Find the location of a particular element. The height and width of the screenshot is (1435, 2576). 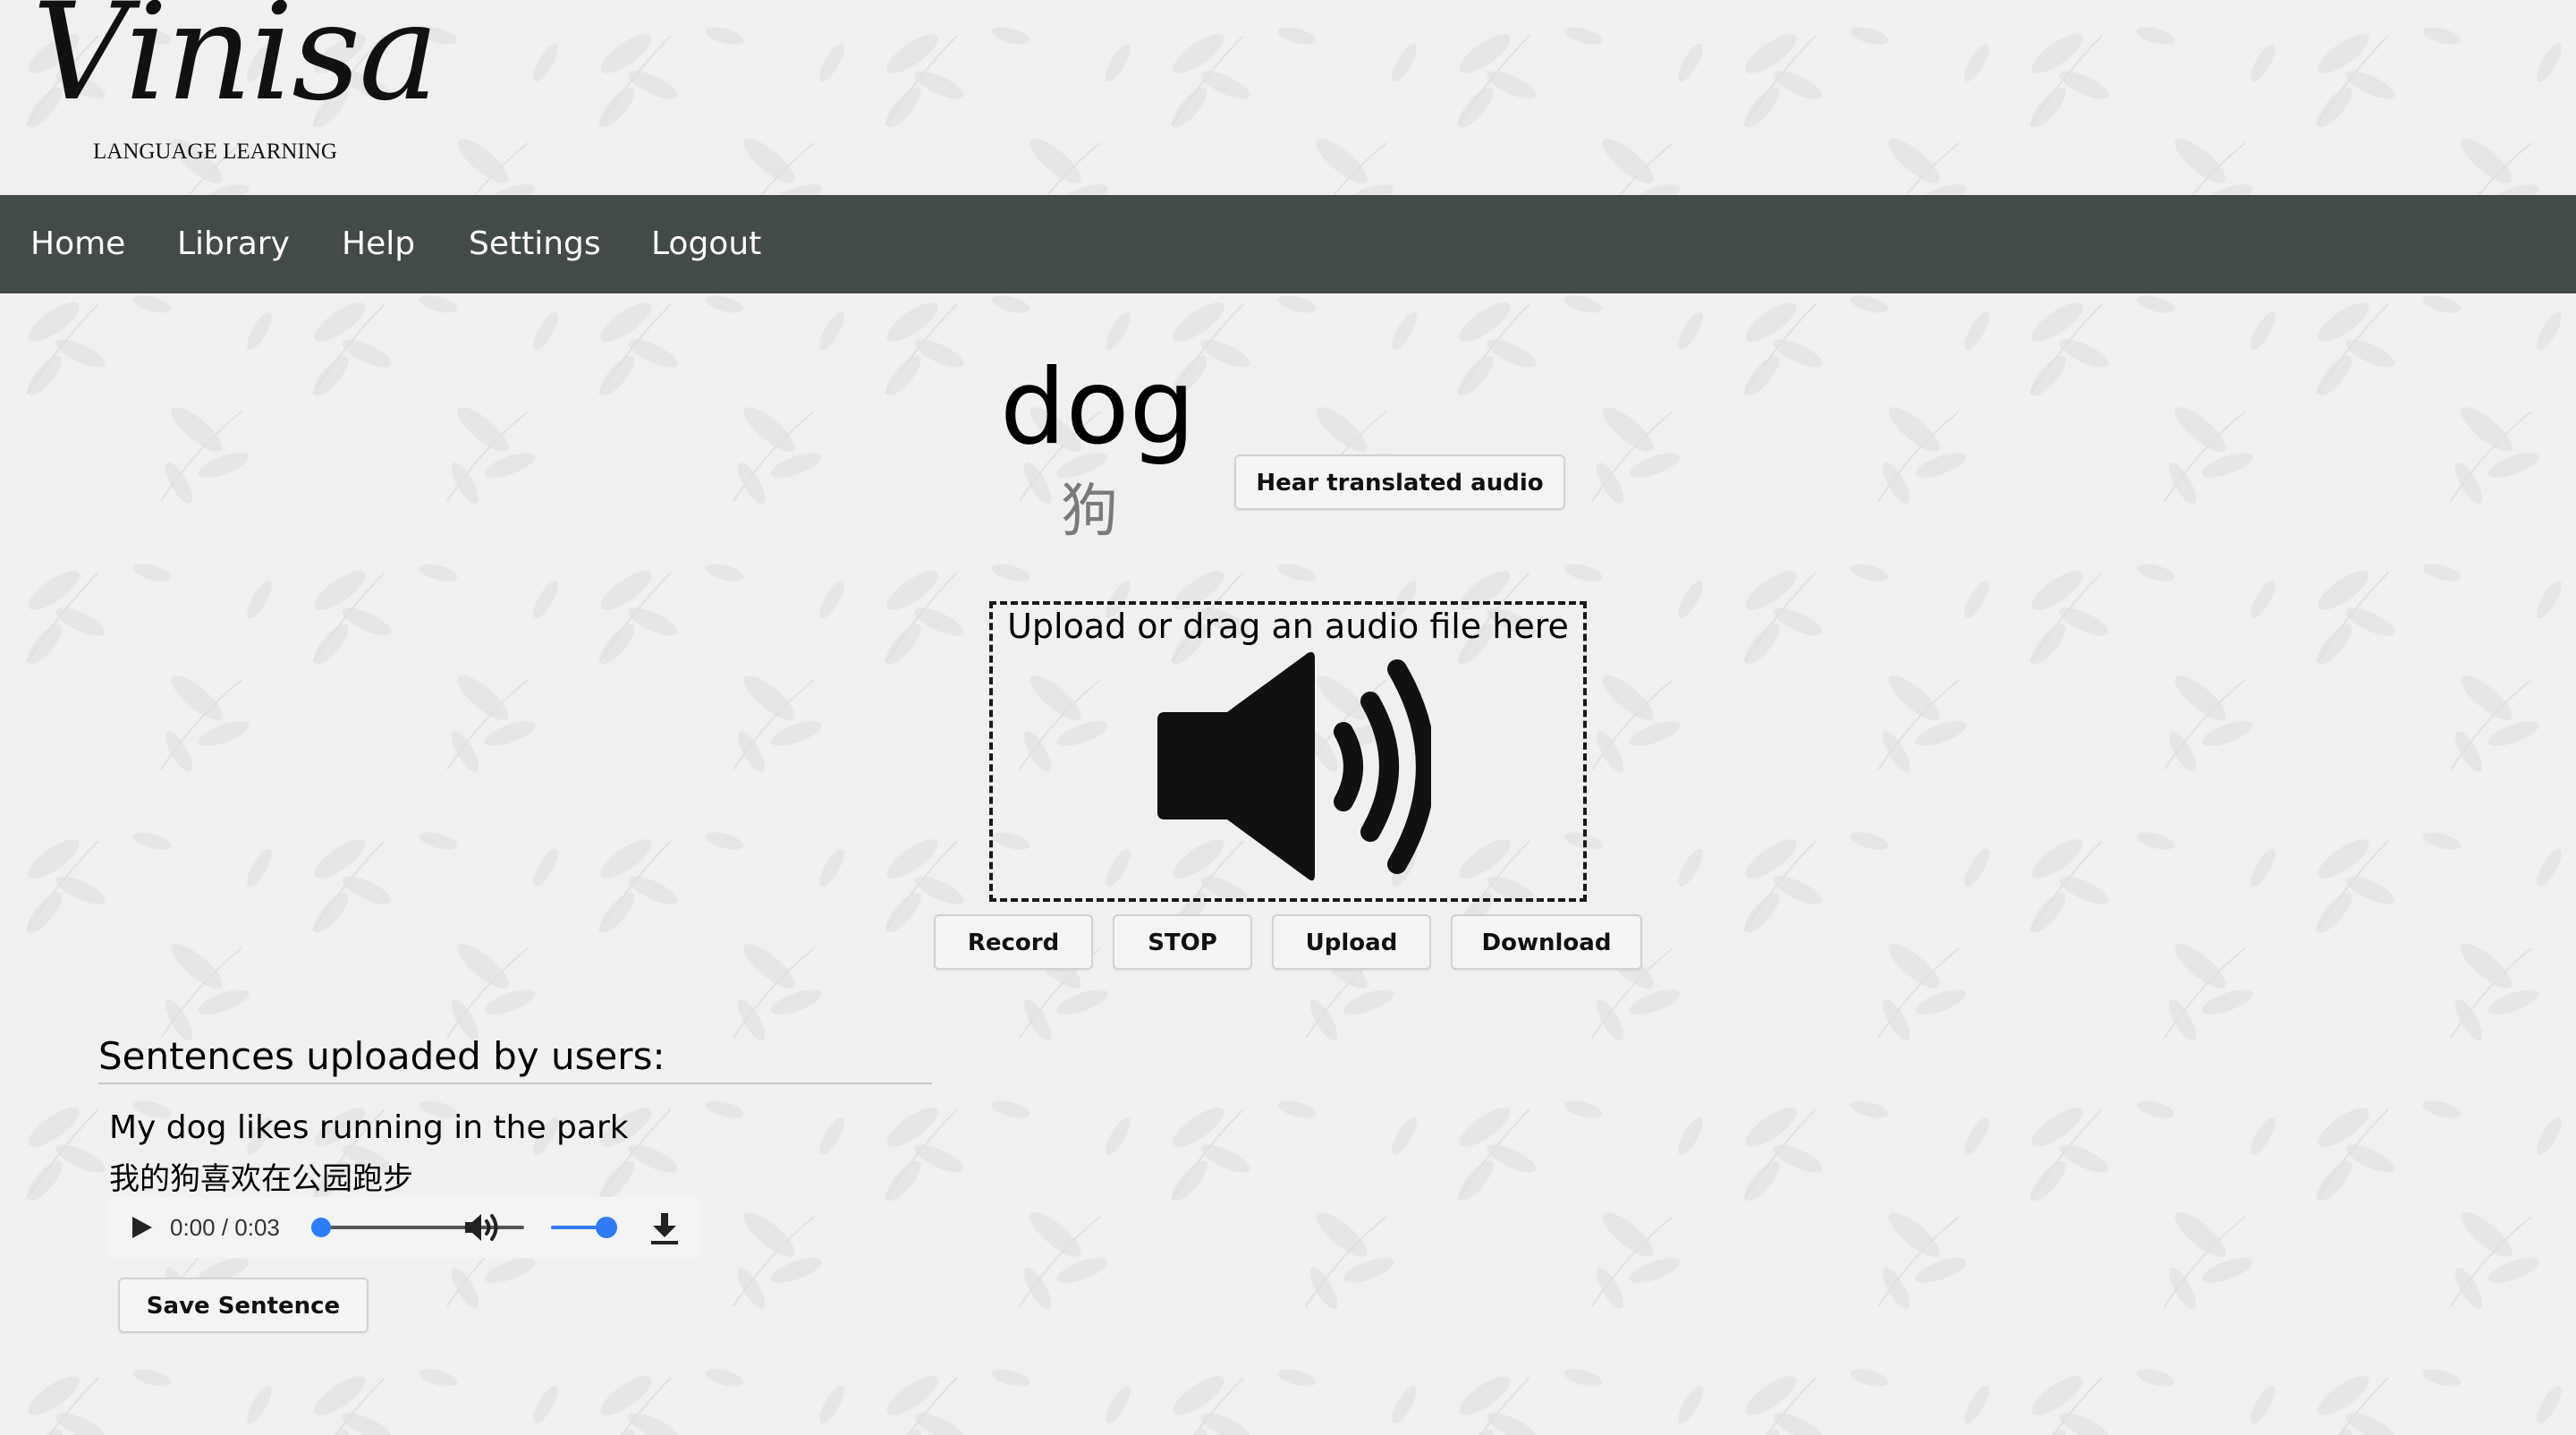

download-icon is located at coordinates (664, 1228).